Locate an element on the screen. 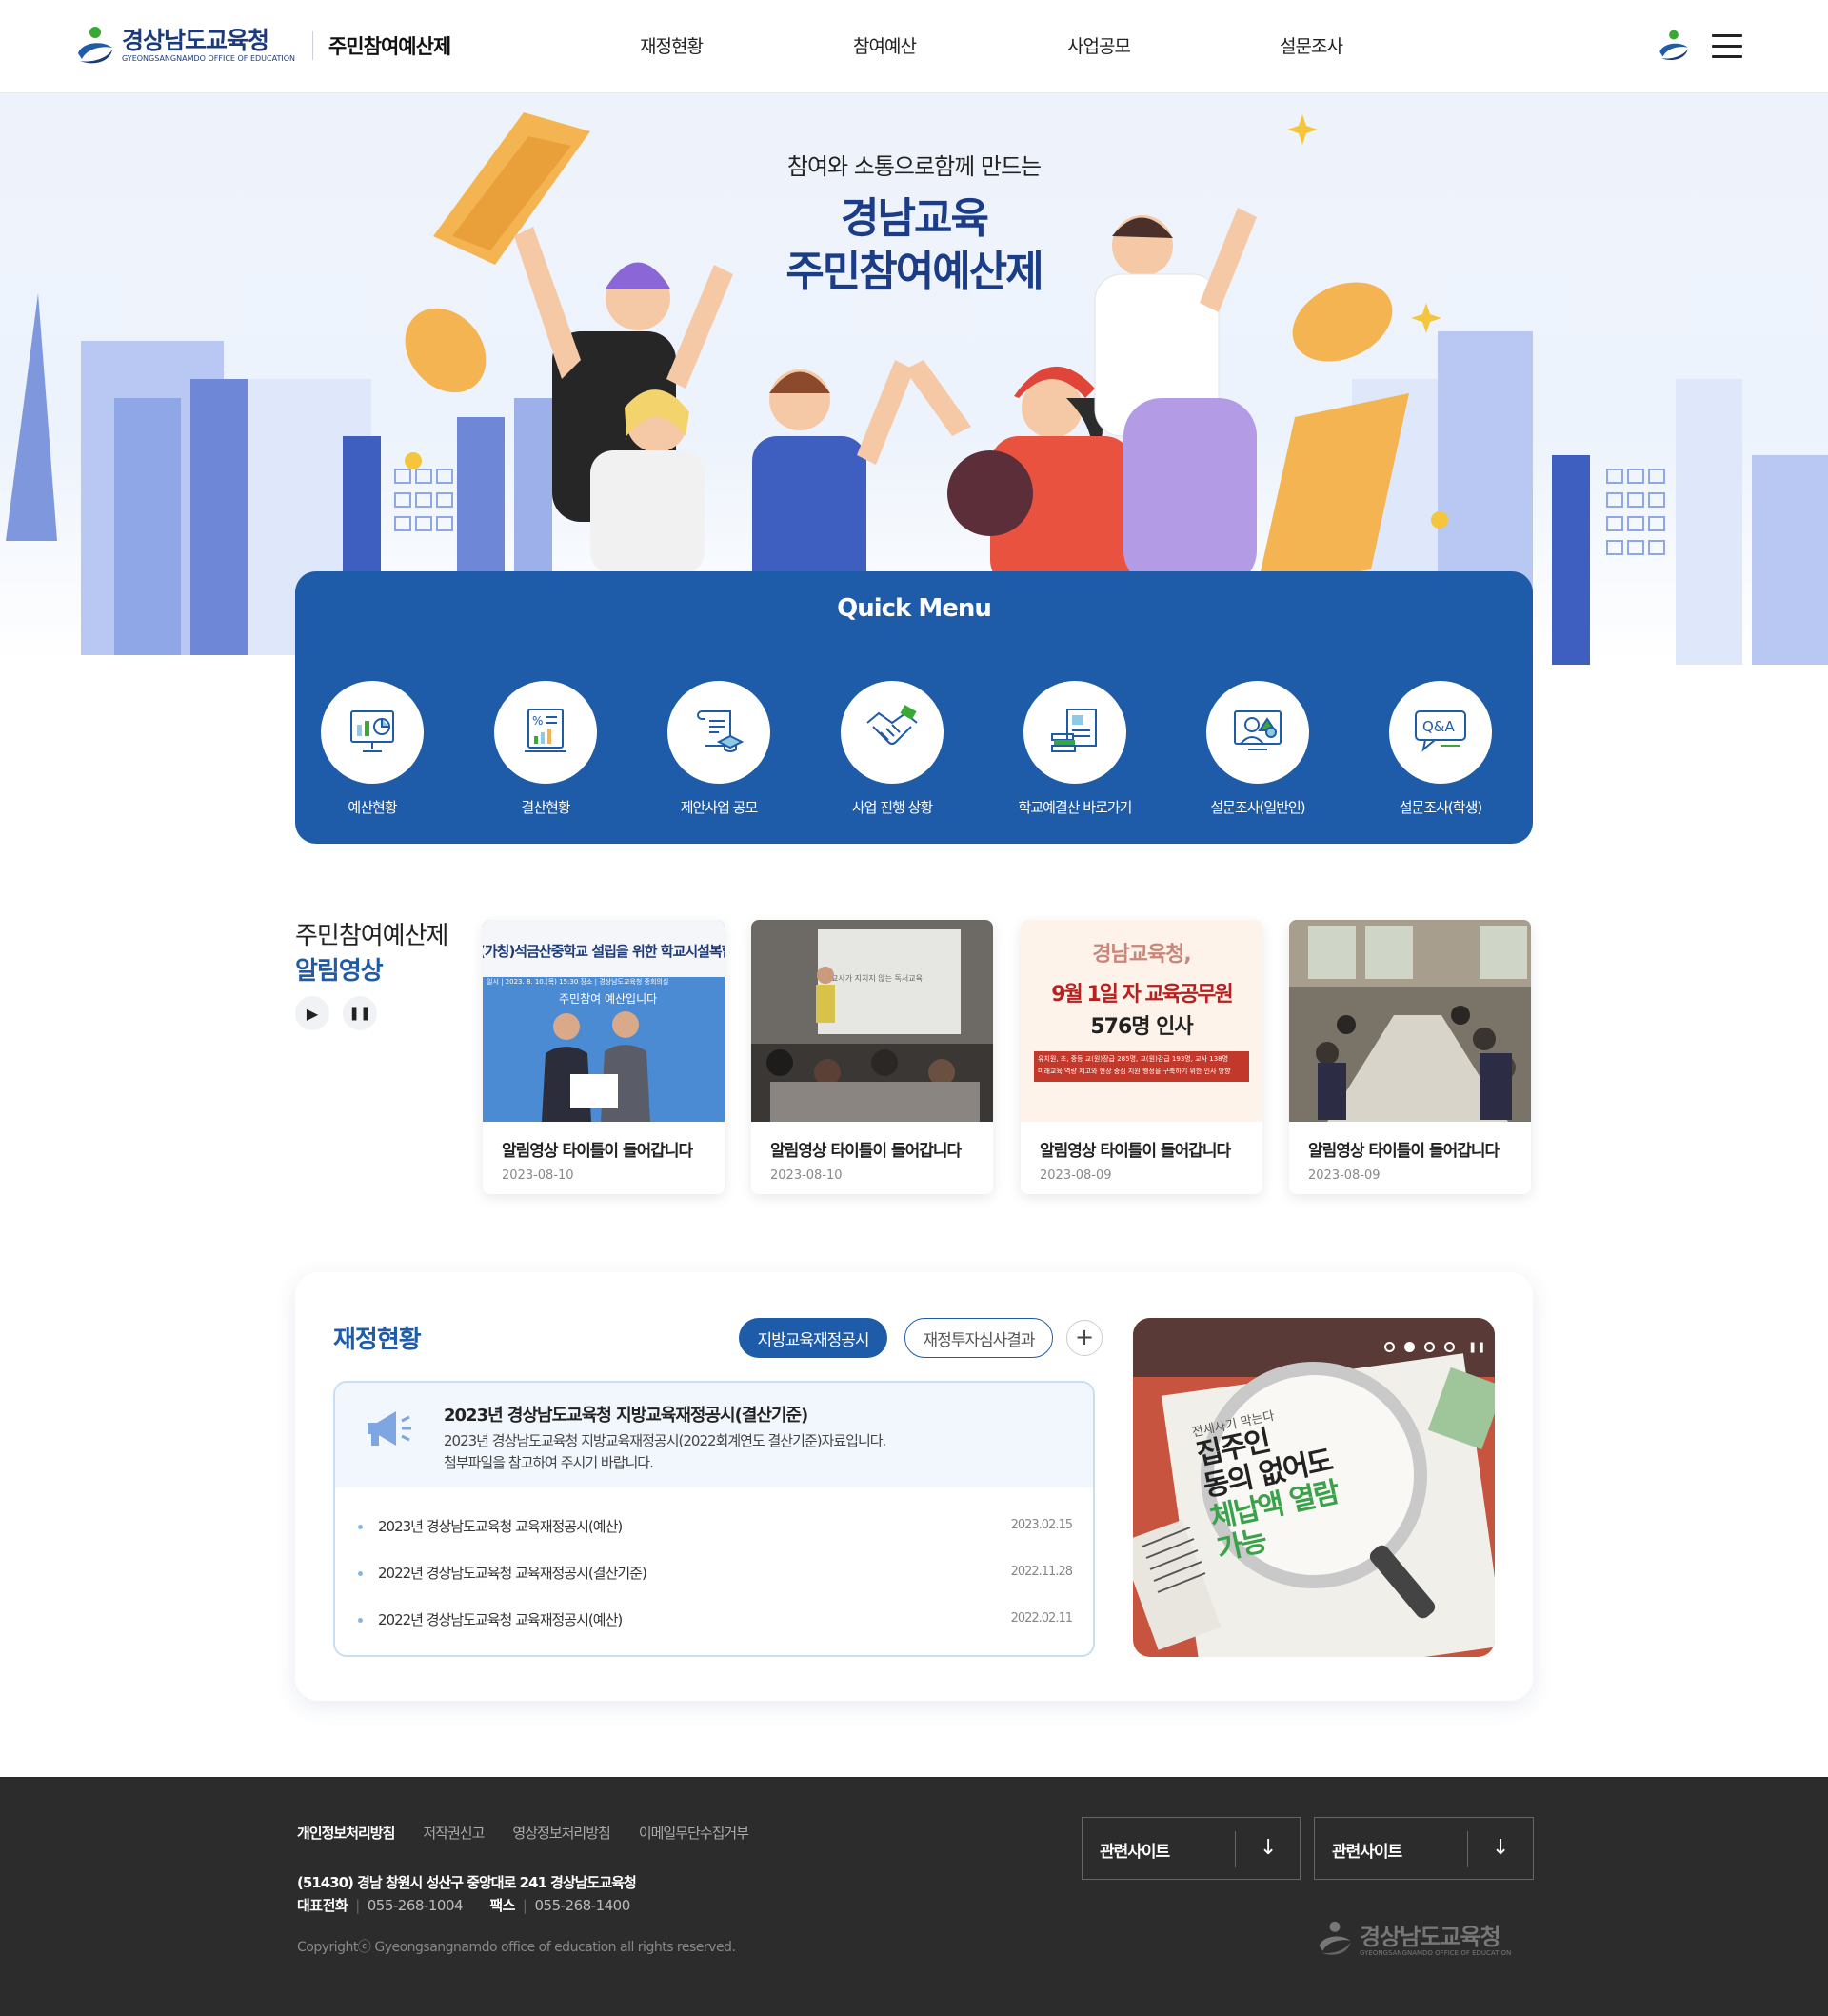 Image resolution: width=1828 pixels, height=2016 pixels. tel-number: 055-268-1004 is located at coordinates (415, 1905).